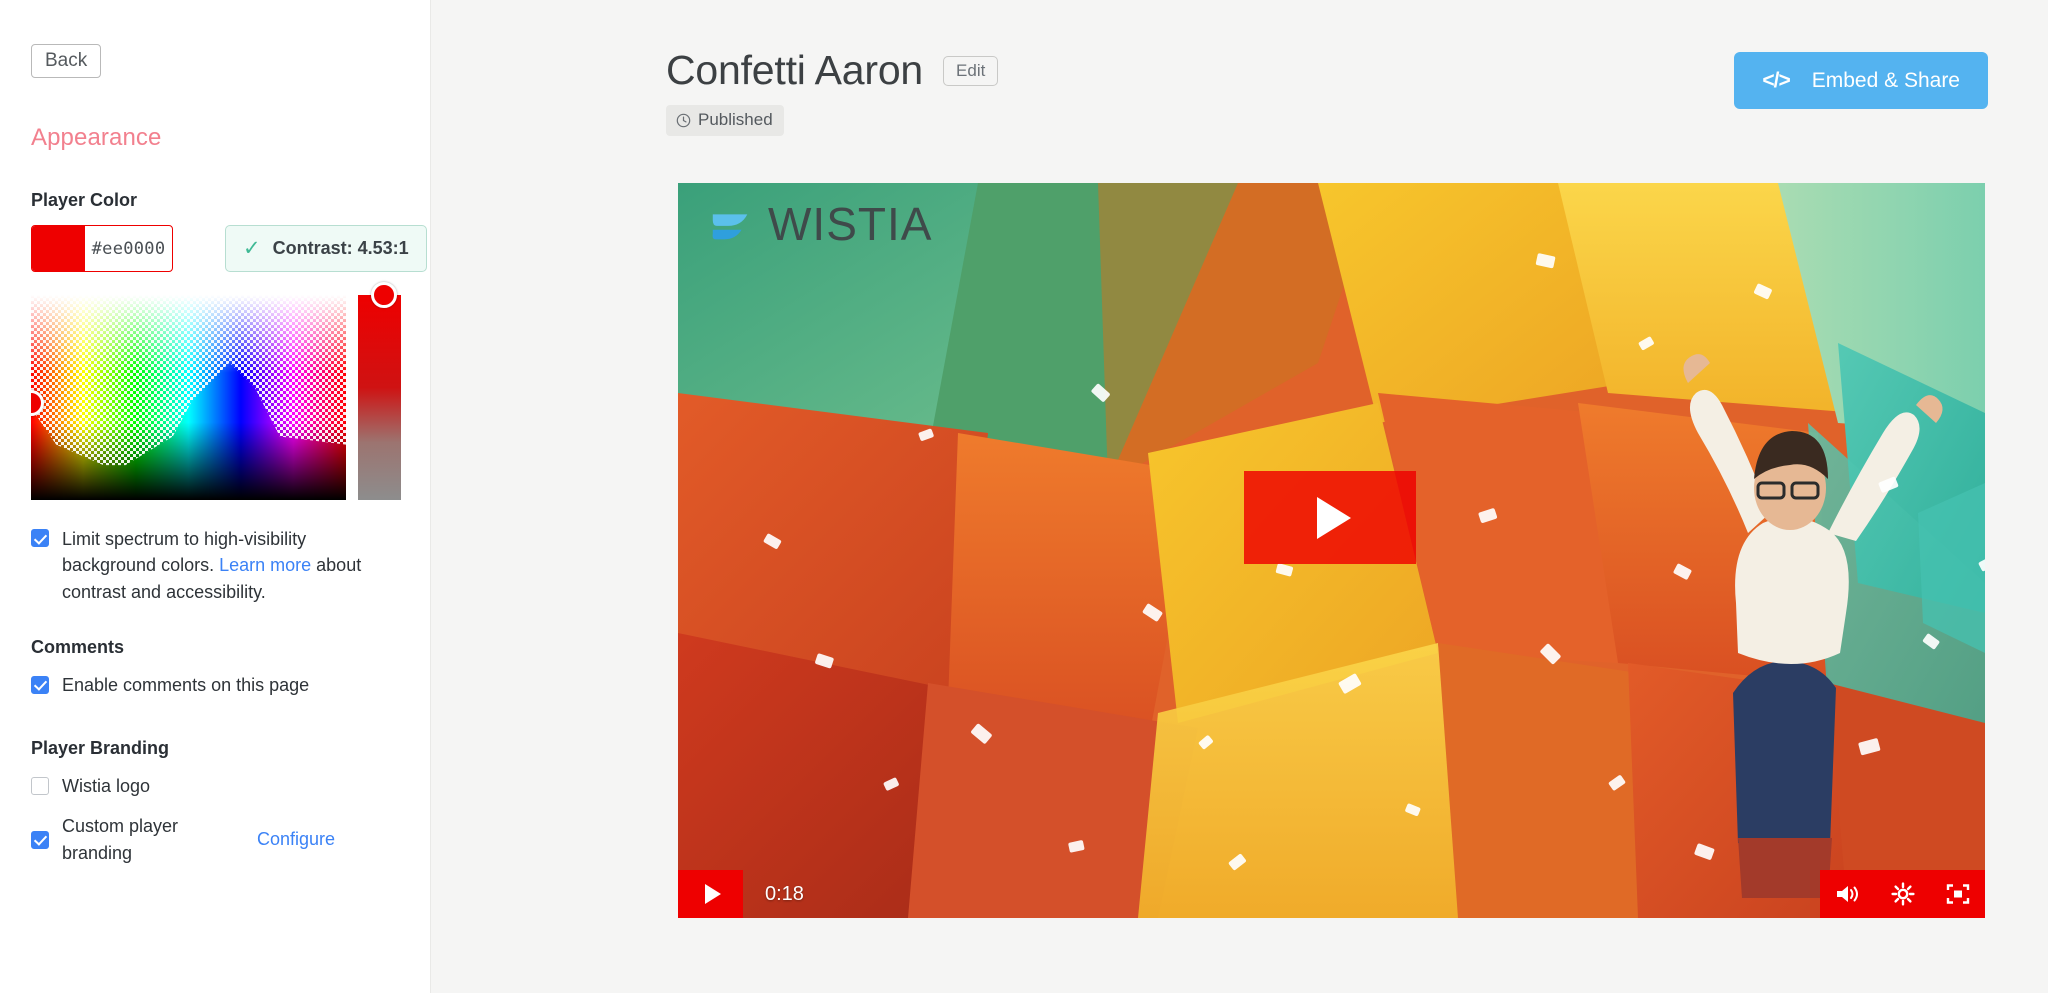 This screenshot has height=993, width=2048. I want to click on enable-comments-label: Enable comments on this page, so click(186, 684).